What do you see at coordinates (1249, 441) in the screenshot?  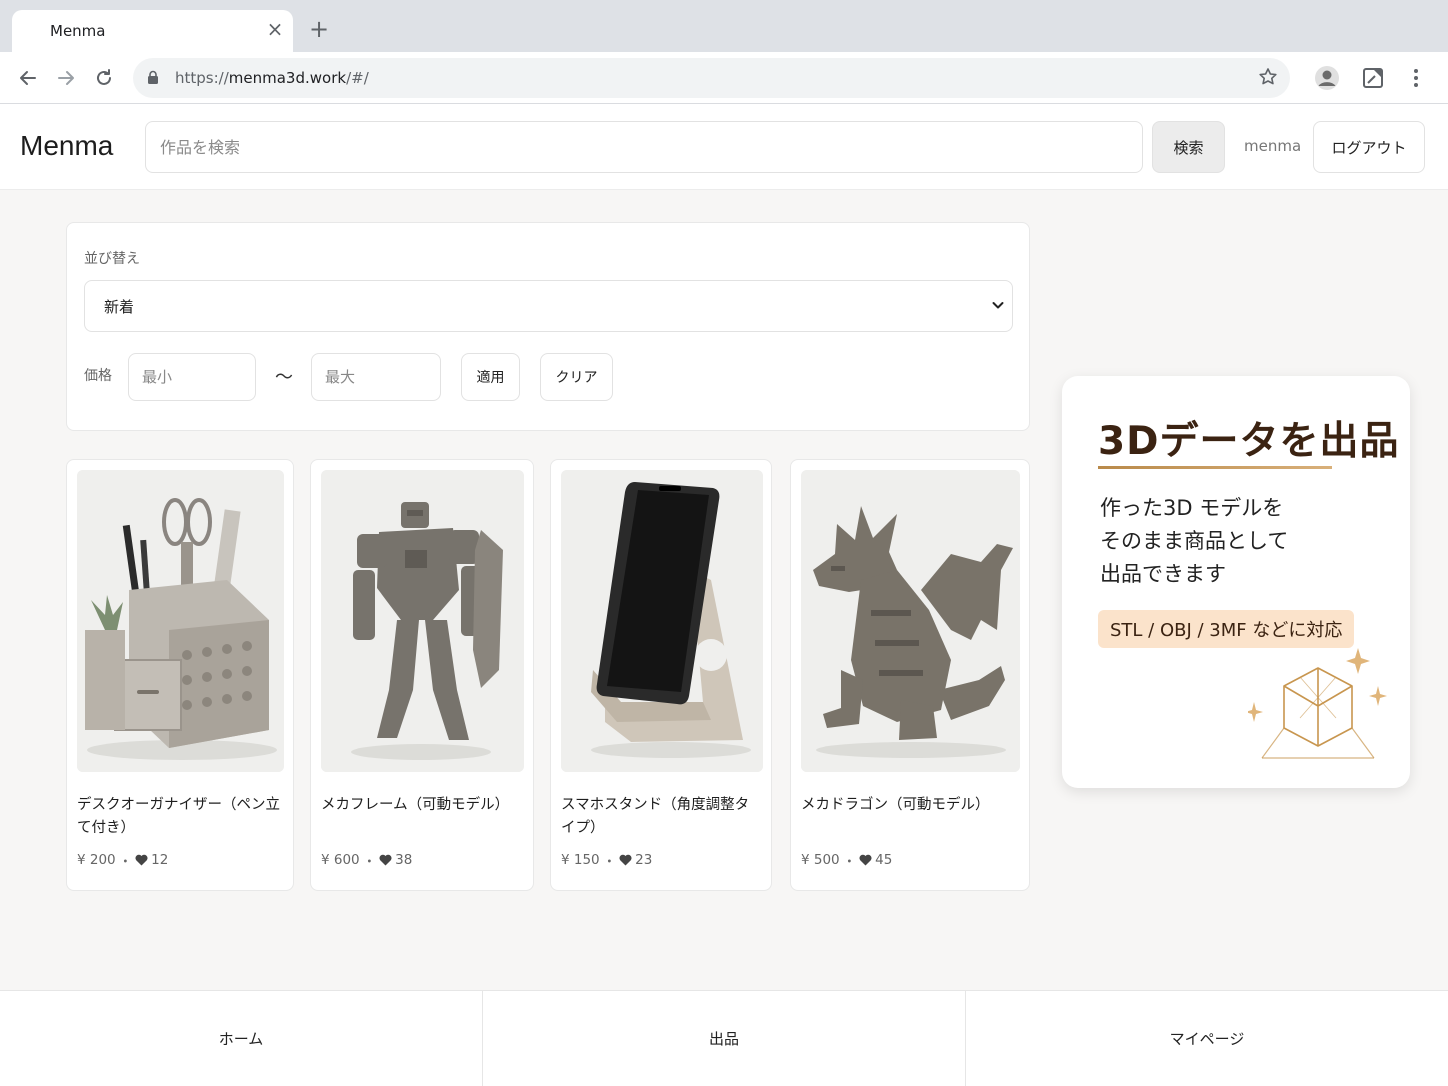 I see `promo-title: 3Dデータを出品` at bounding box center [1249, 441].